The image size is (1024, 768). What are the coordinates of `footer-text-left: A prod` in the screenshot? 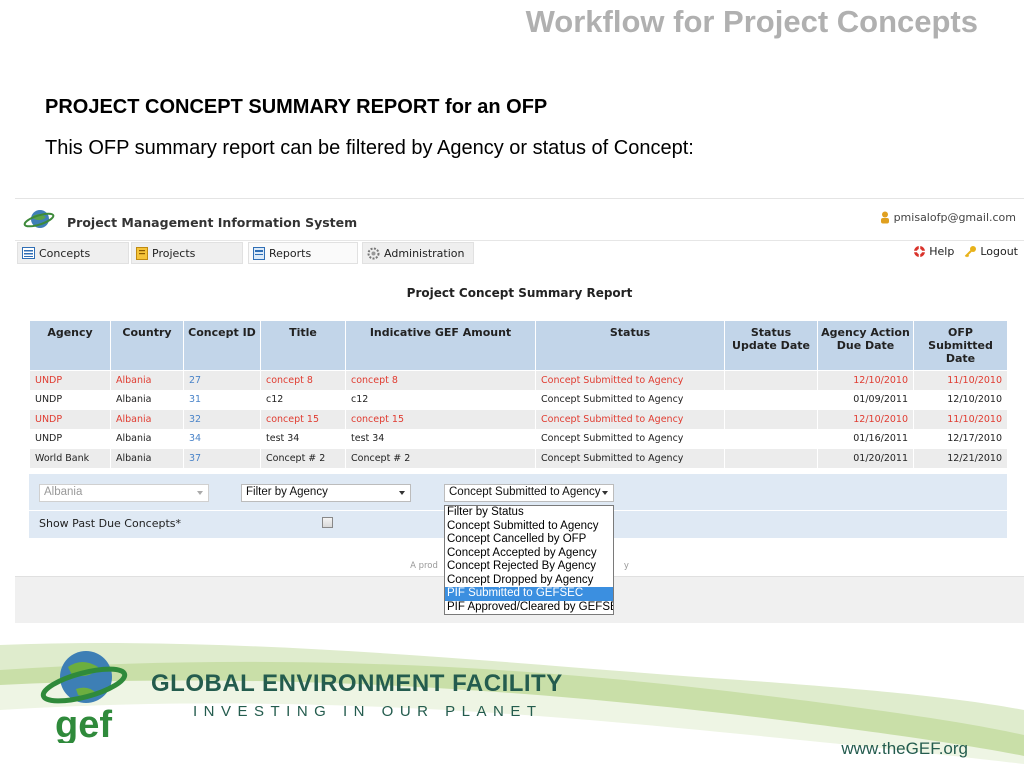 It's located at (424, 566).